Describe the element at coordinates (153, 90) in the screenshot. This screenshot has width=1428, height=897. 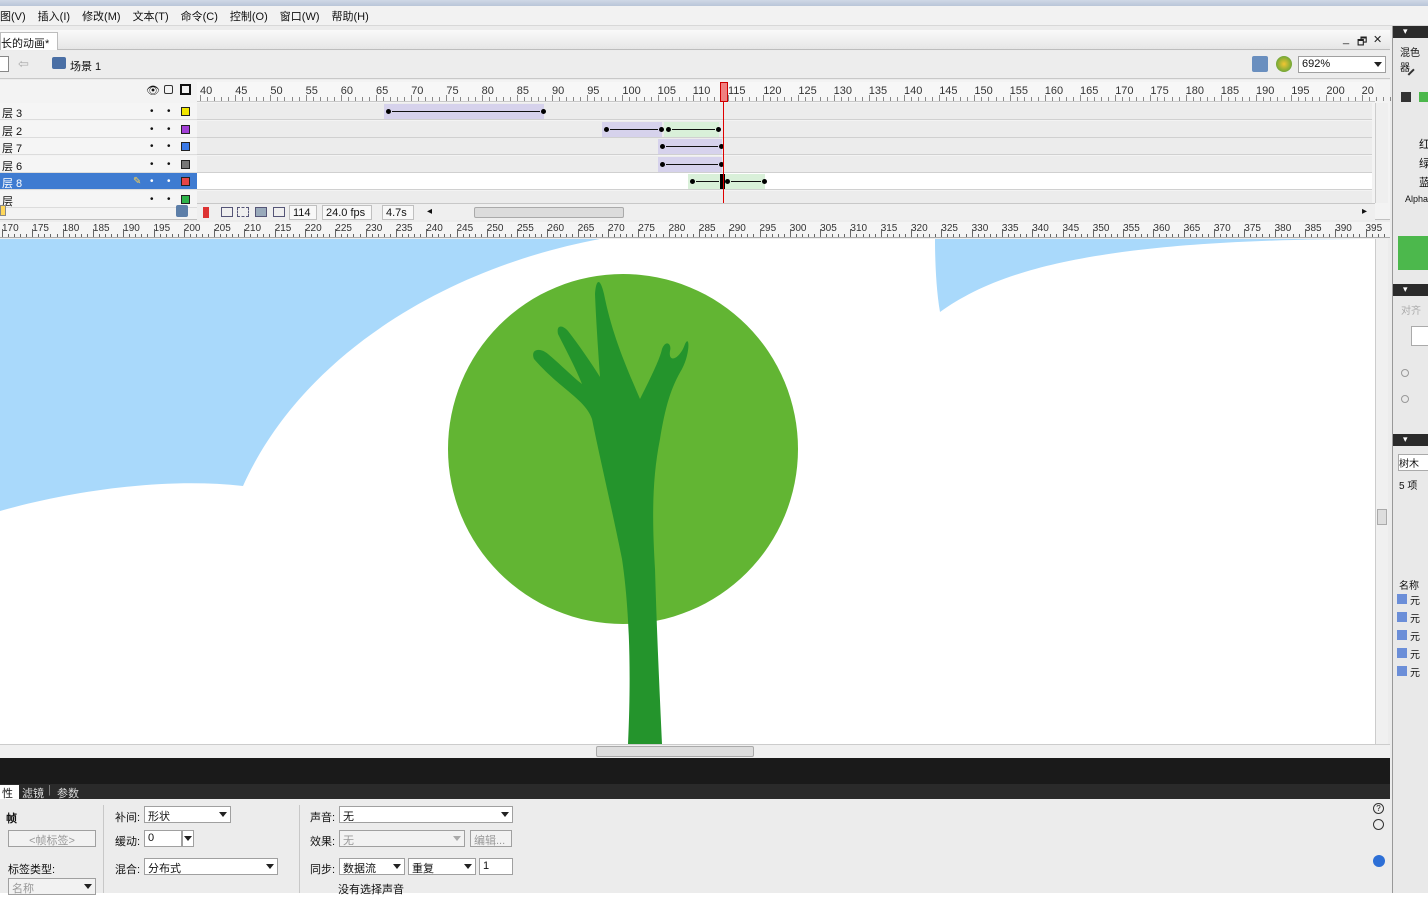
I see `eye-icon: 👁` at that location.